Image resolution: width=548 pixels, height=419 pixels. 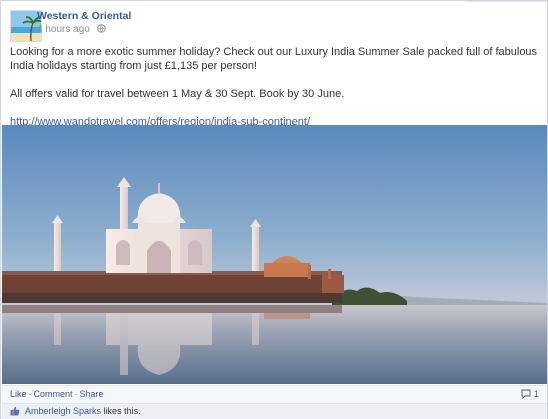 I want to click on share-link: Share, so click(x=92, y=394).